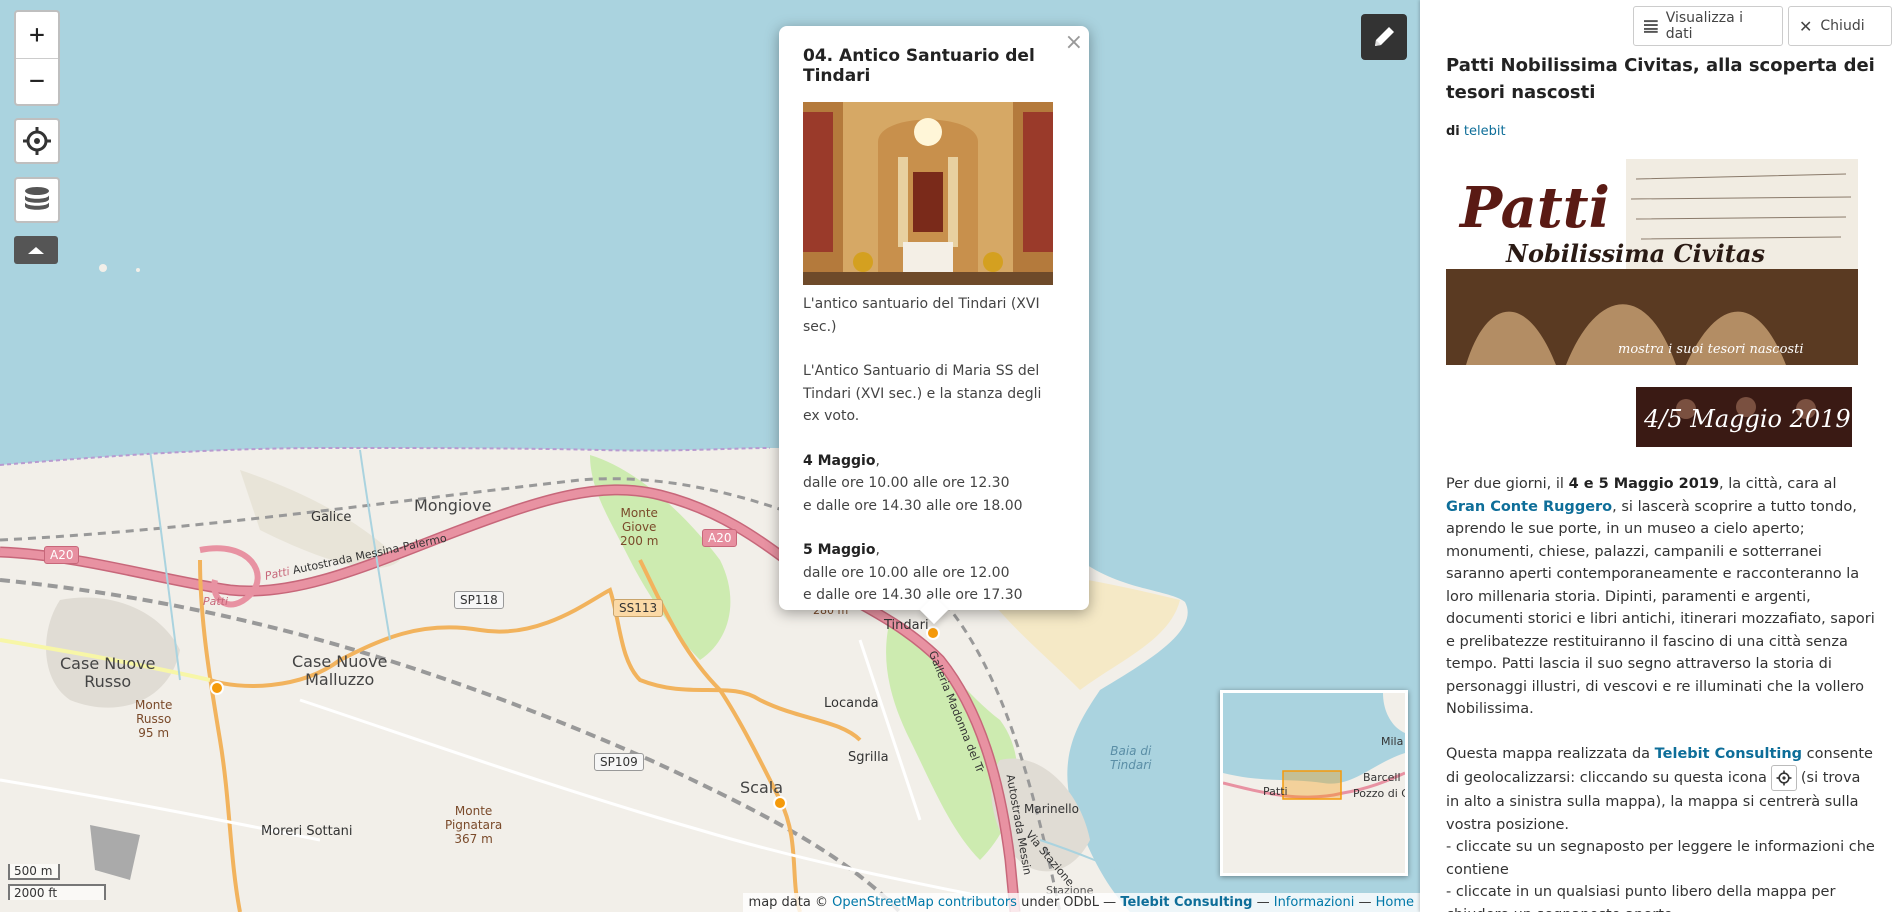  I want to click on pencil-icon, so click(1384, 36).